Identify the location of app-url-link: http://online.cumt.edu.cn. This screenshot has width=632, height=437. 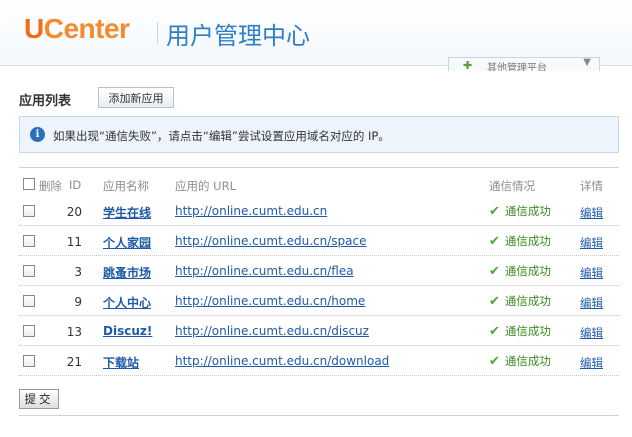
(251, 211).